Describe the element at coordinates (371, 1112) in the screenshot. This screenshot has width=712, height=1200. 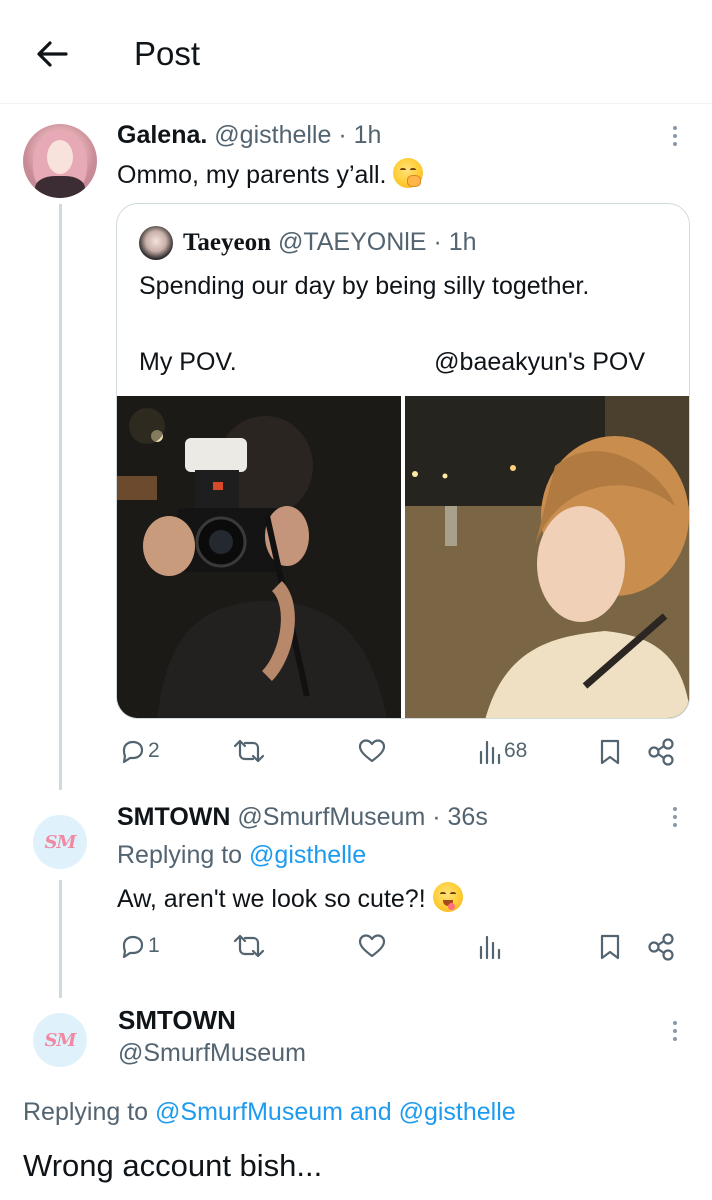
I see `replying-to-and: and` at that location.